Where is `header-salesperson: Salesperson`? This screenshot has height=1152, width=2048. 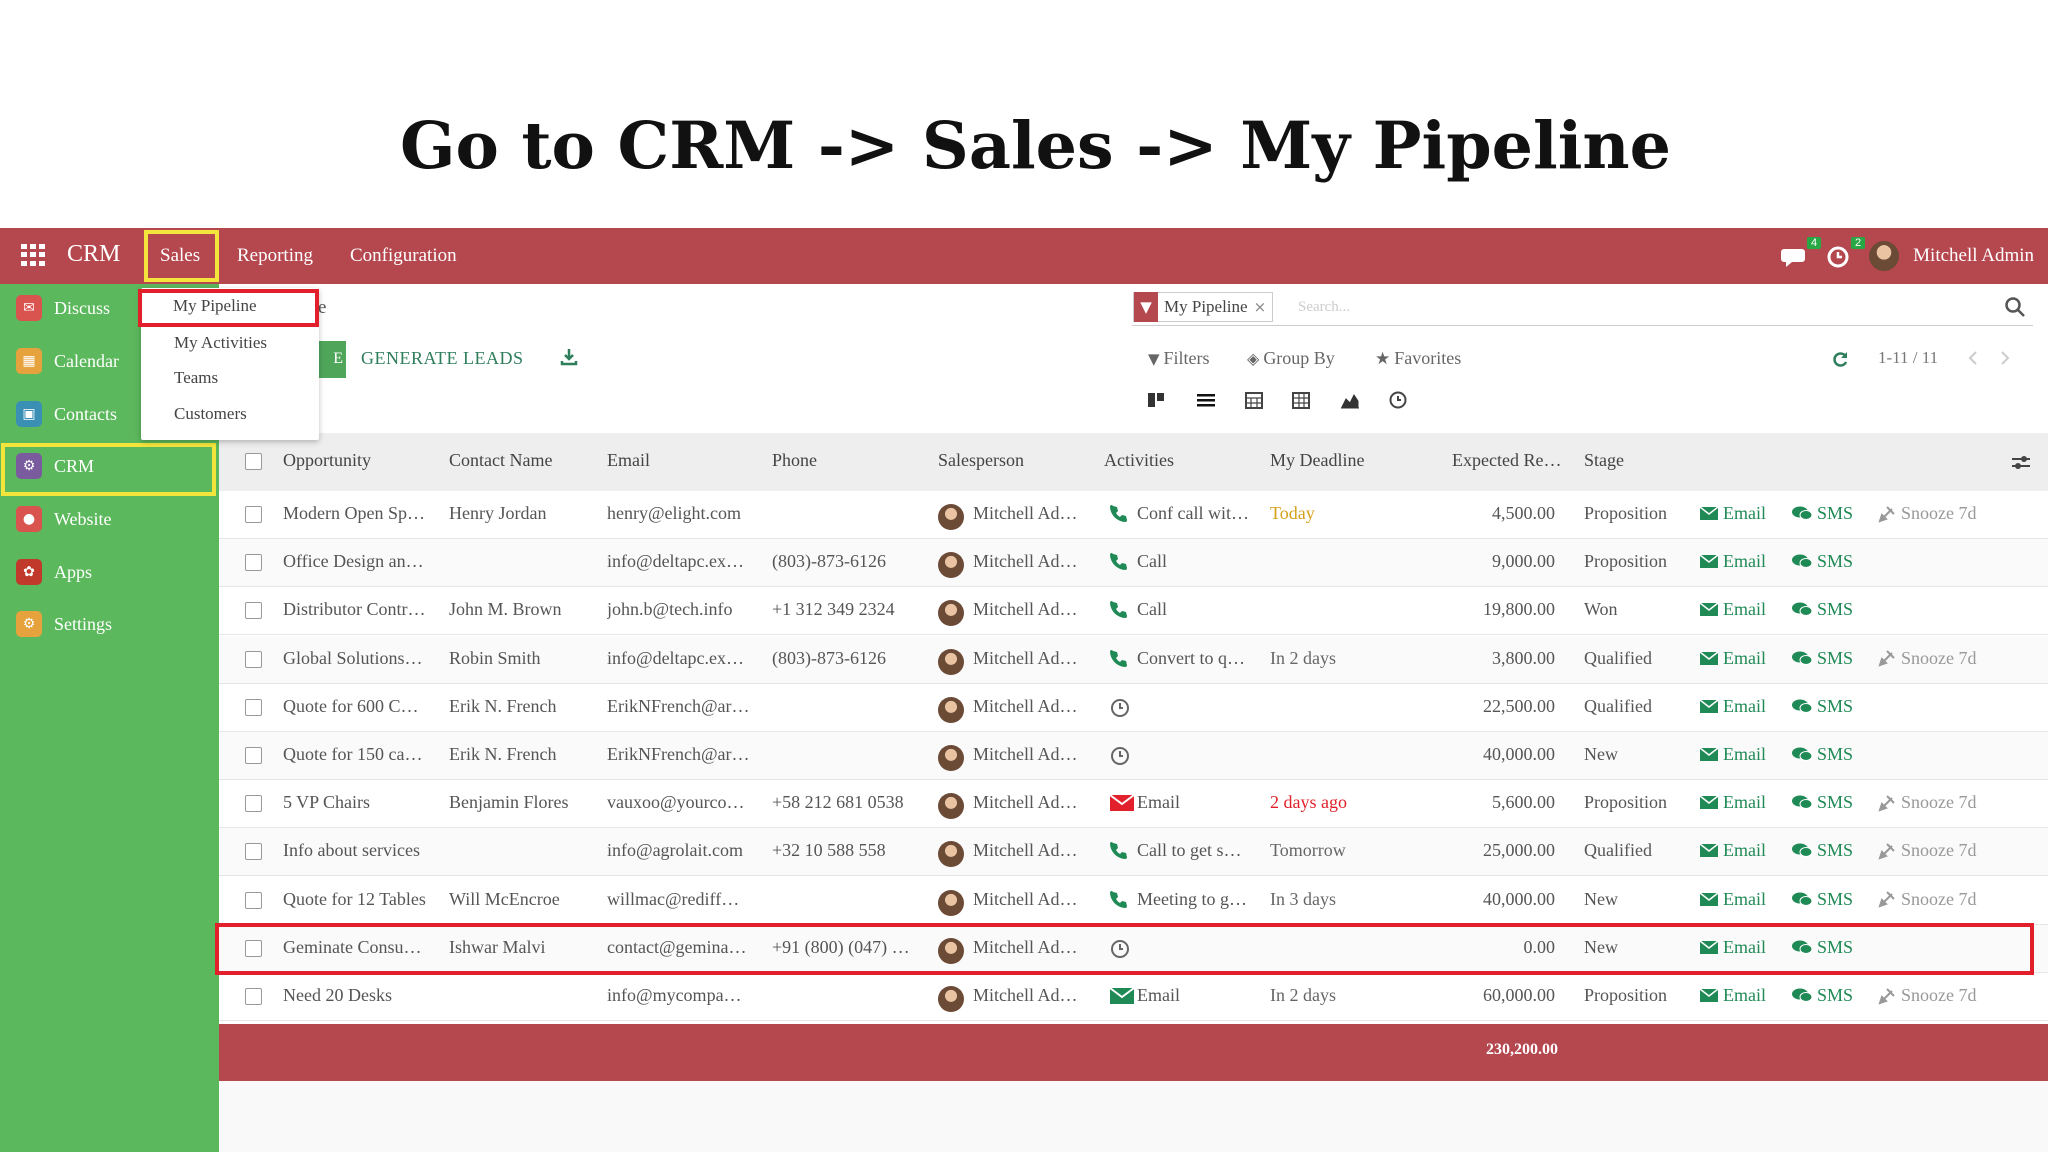
header-salesperson: Salesperson is located at coordinates (981, 460).